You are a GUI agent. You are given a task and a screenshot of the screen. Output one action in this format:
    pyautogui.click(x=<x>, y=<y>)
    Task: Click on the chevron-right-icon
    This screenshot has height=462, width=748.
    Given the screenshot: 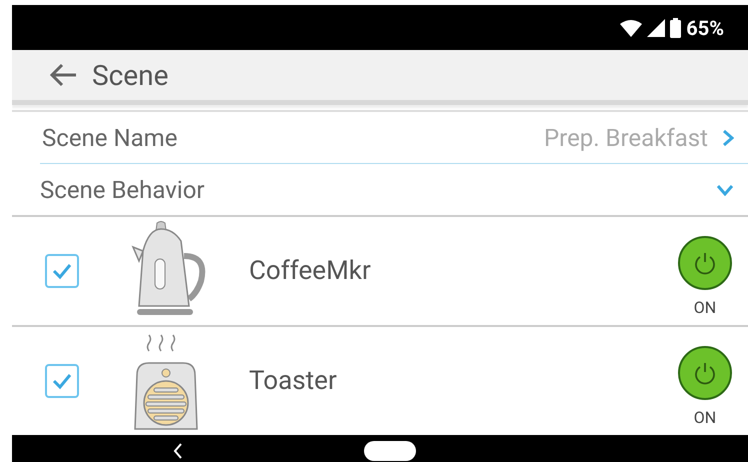 What is the action you would take?
    pyautogui.click(x=728, y=137)
    